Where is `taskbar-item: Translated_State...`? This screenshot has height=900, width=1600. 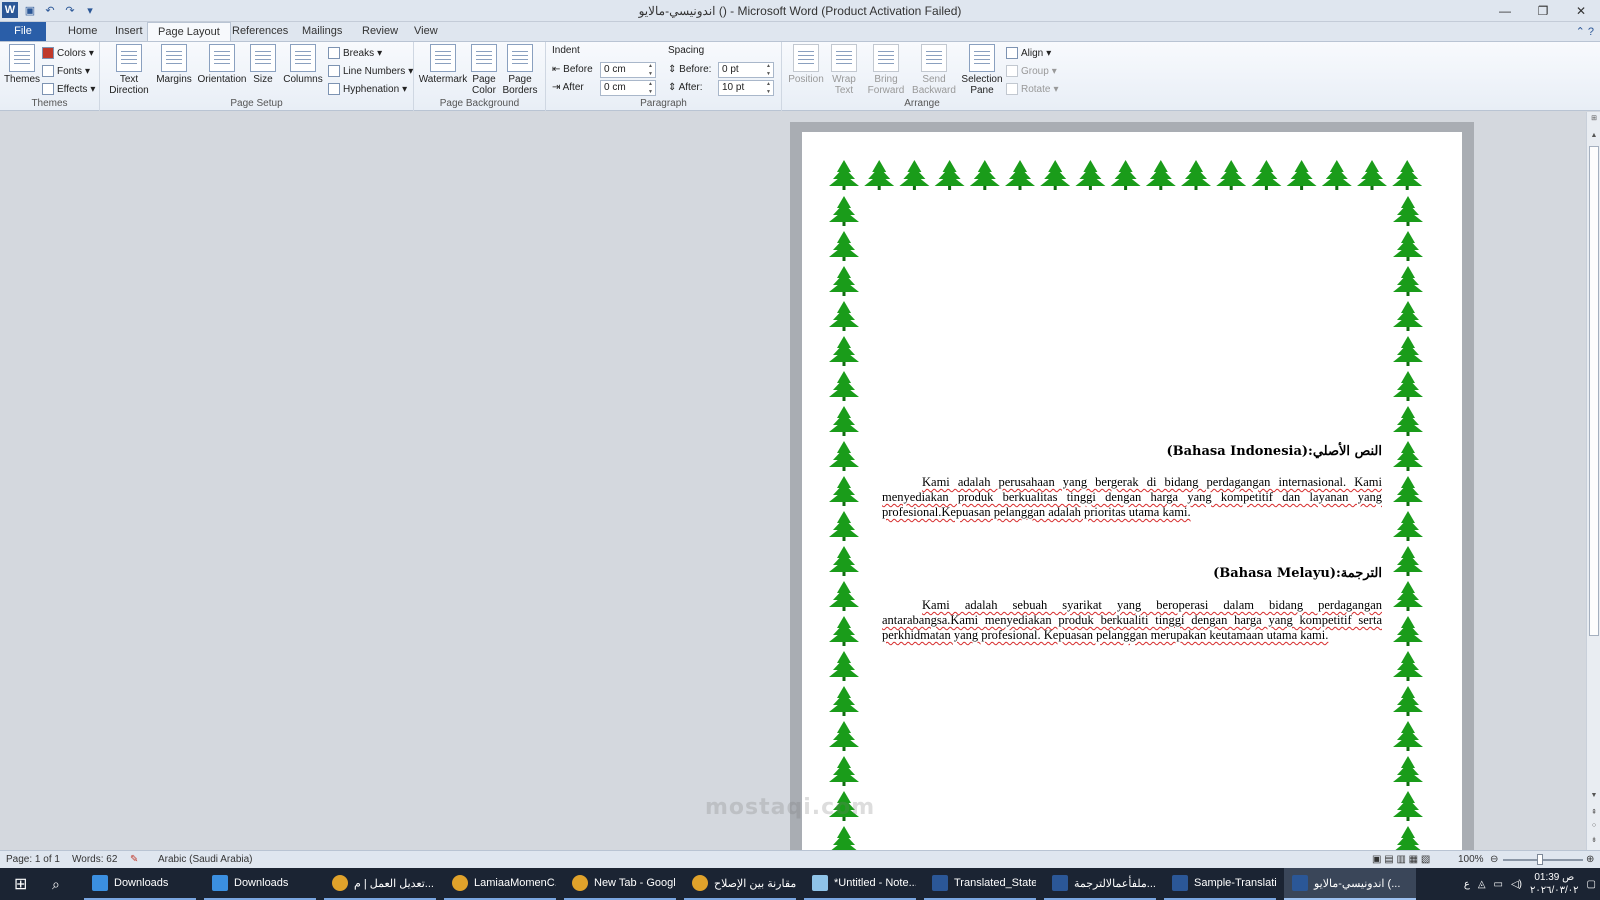
taskbar-item: Translated_State... is located at coordinates (980, 884).